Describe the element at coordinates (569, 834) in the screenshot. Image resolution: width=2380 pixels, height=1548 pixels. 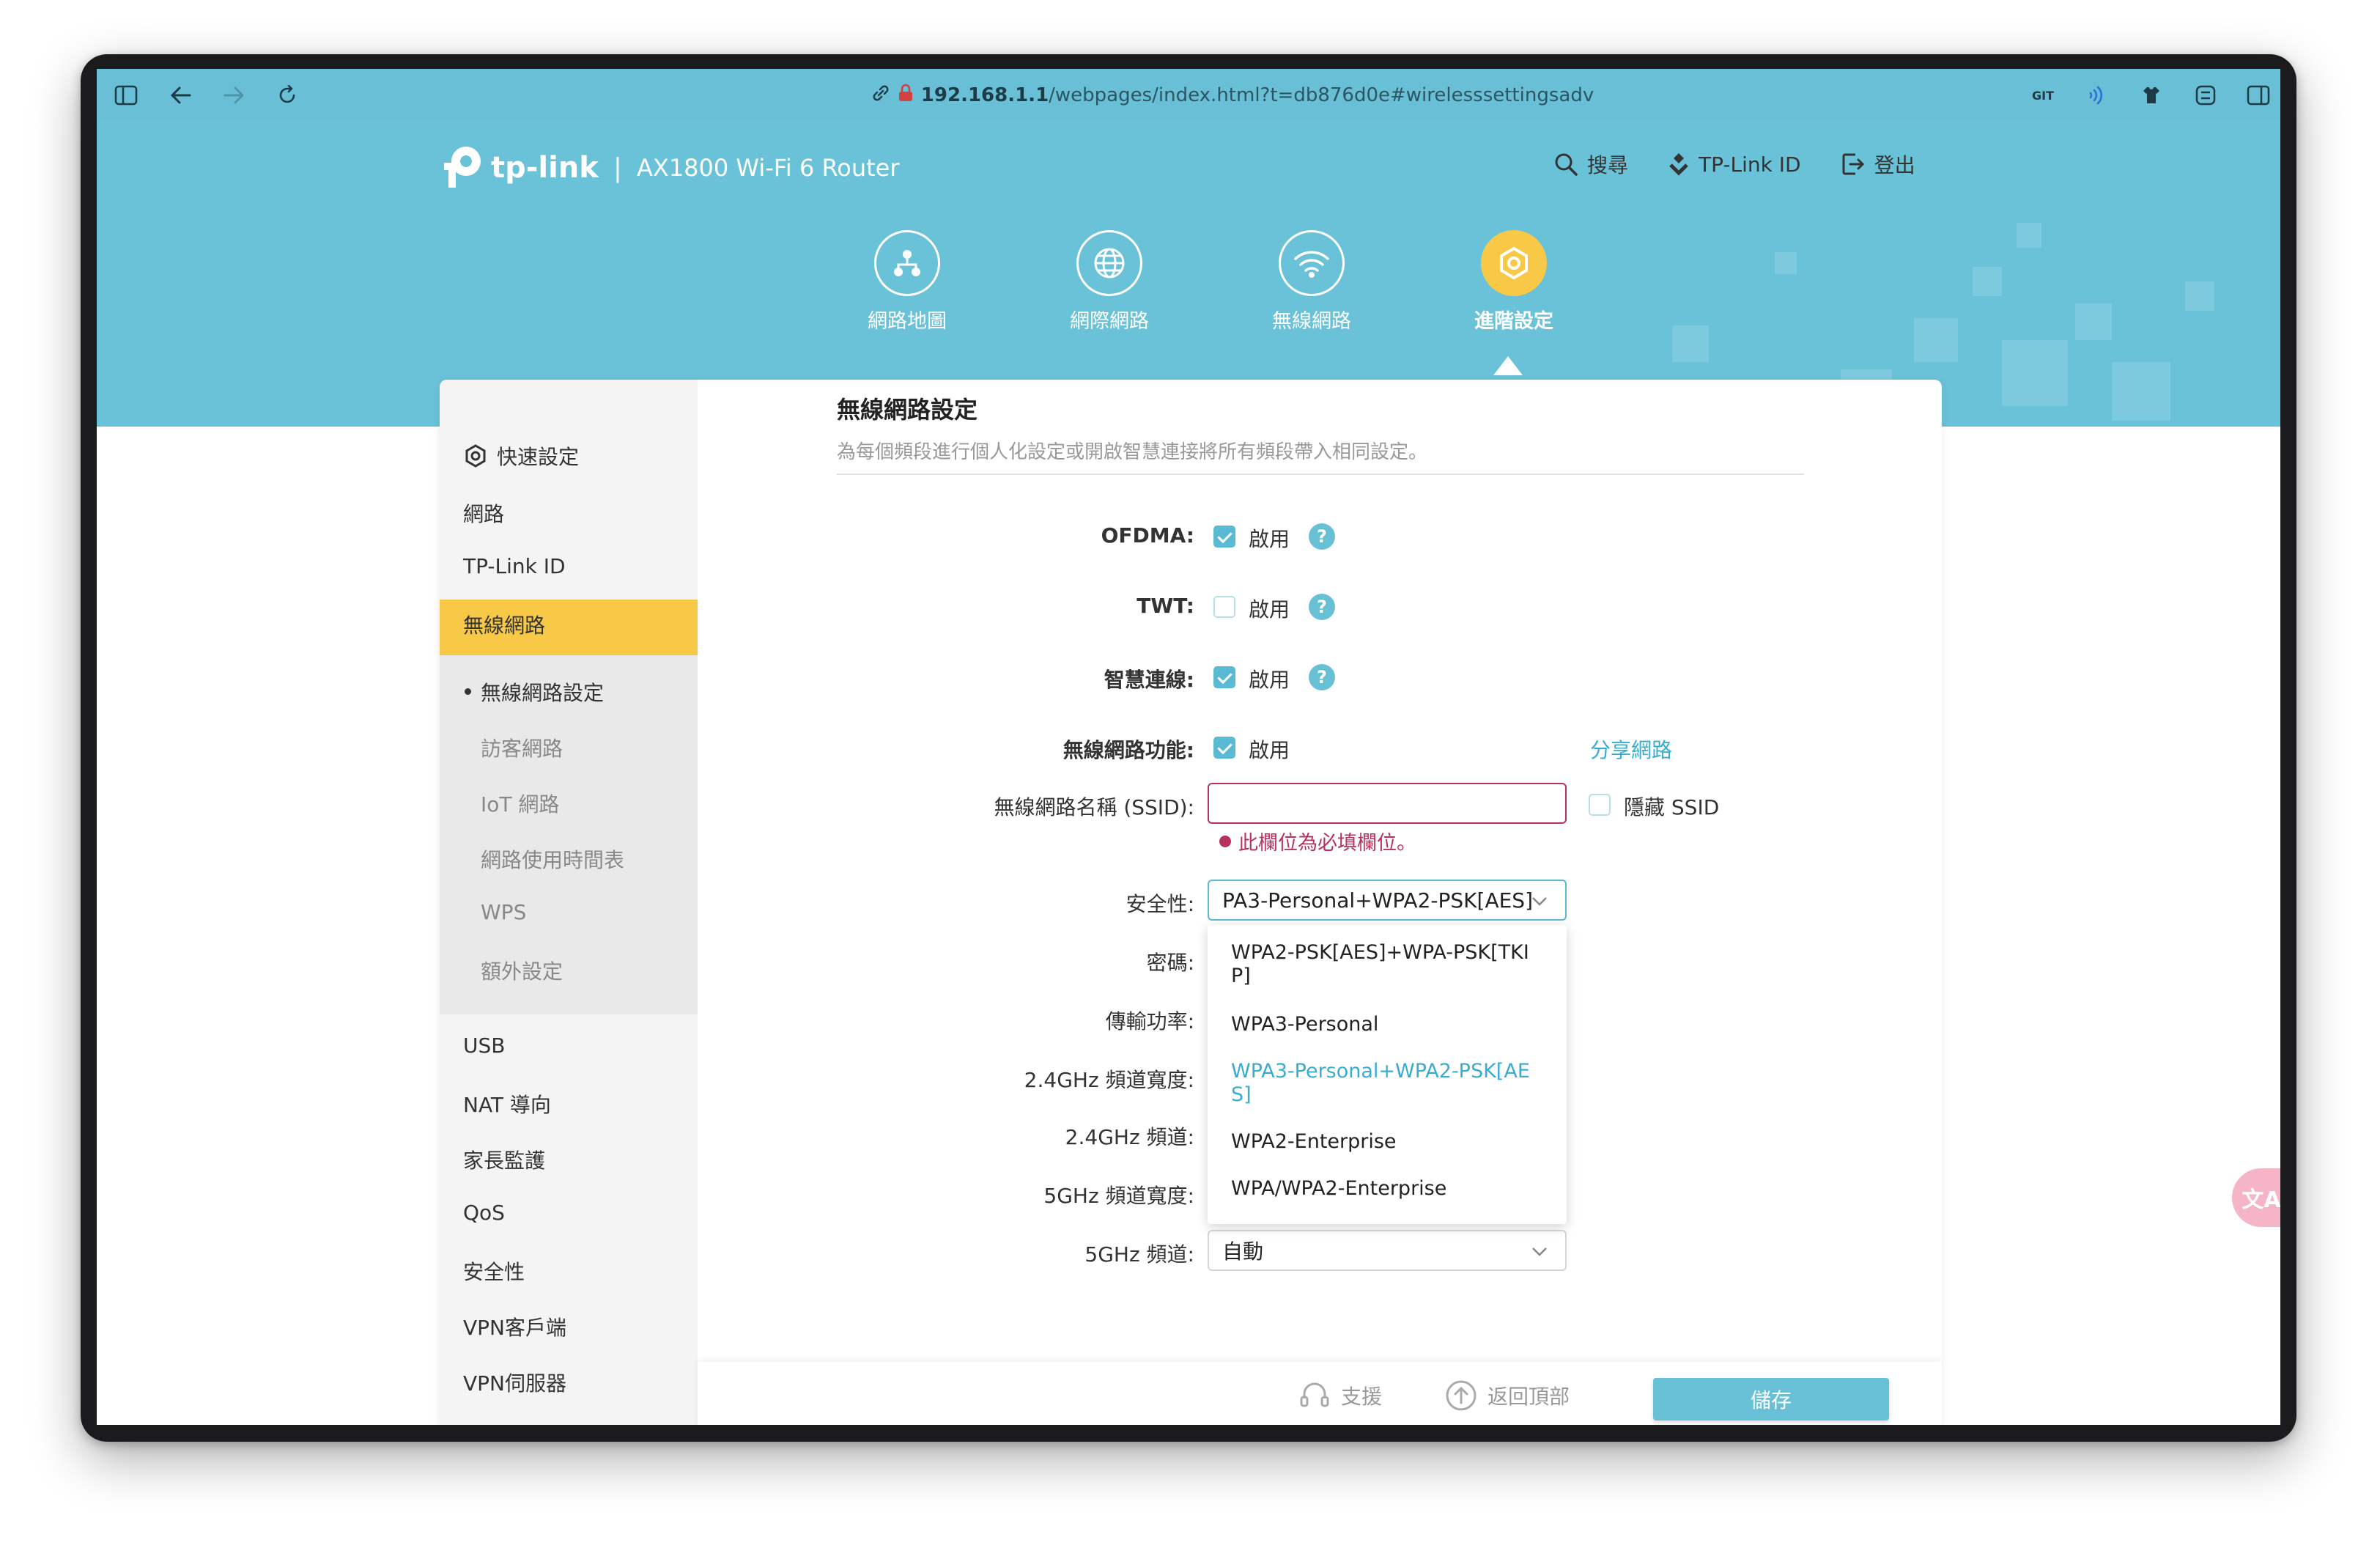
I see `sidebar-submenu: 無線網路設定 訪客網路 IoT 網路 網路使用時間表 WPS 額外設定` at that location.